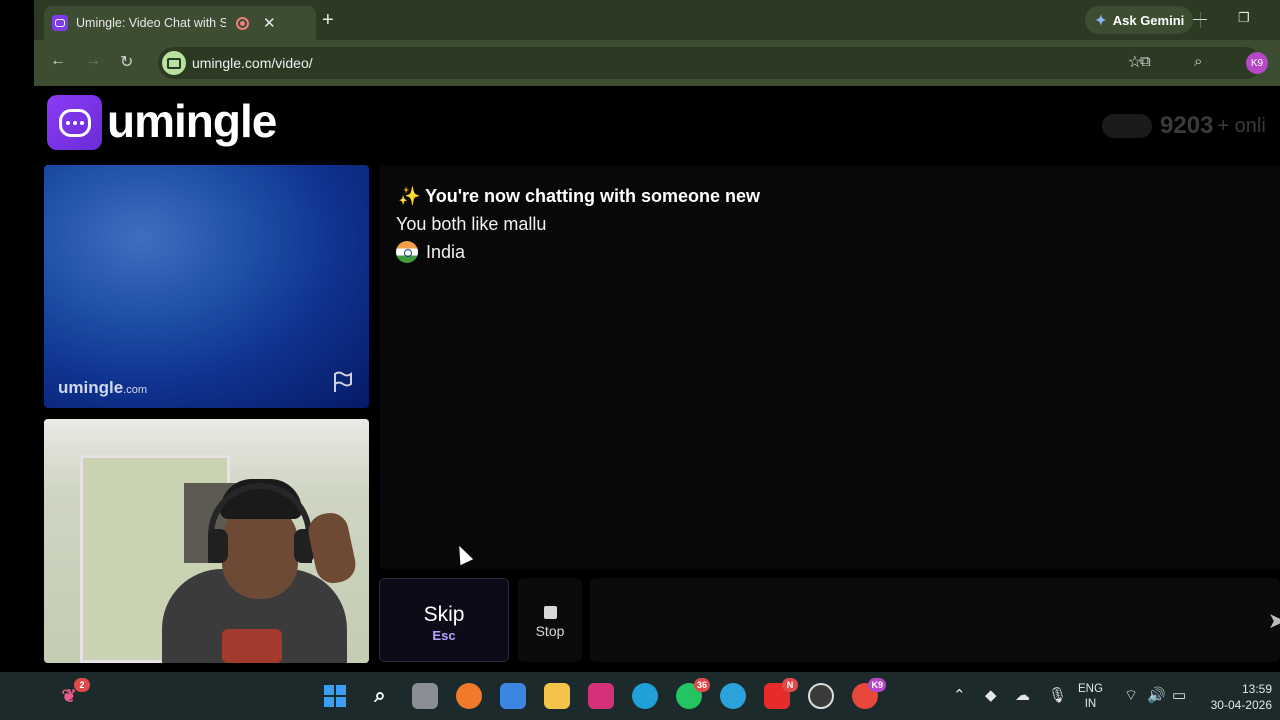  What do you see at coordinates (991, 695) in the screenshot?
I see `dropbox-icon: ◆` at bounding box center [991, 695].